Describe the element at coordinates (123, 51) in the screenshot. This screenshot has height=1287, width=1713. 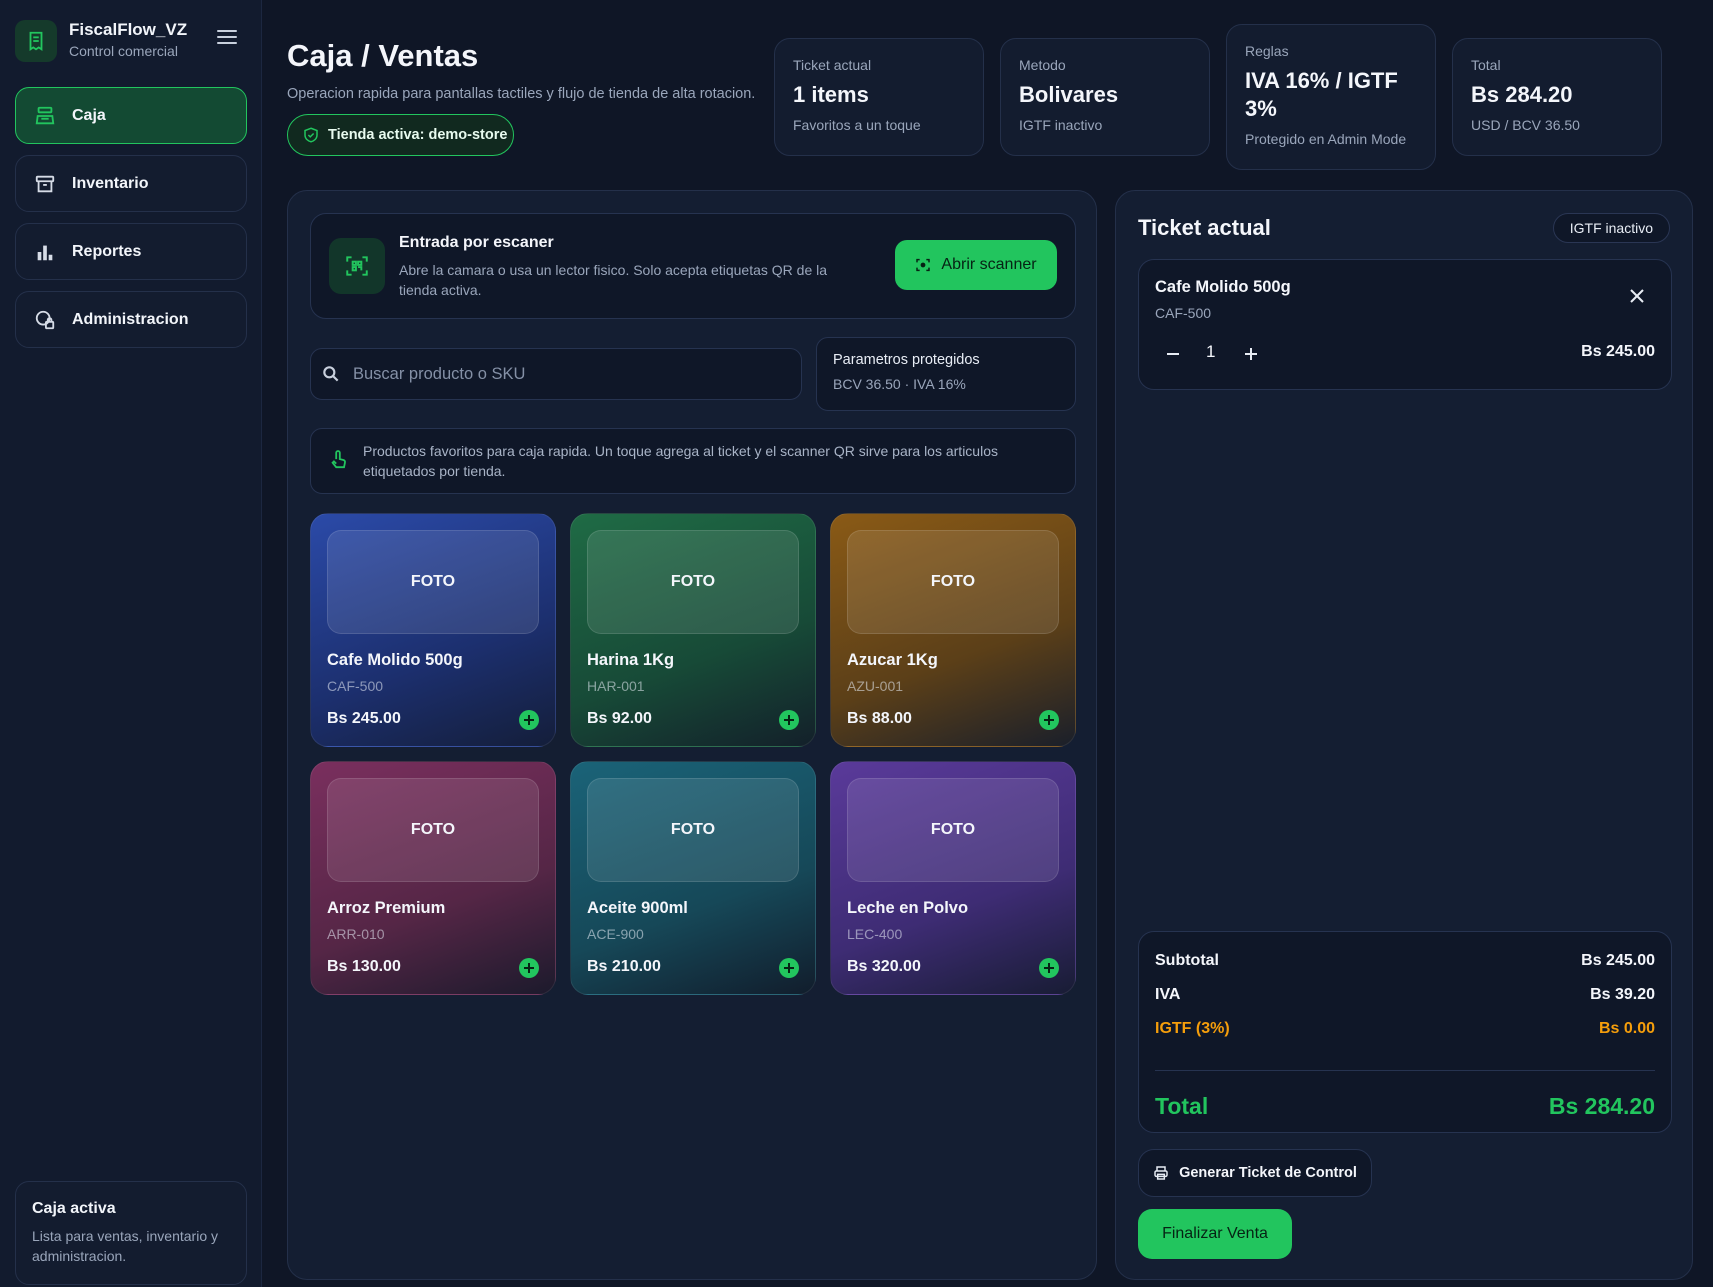
I see `brand-subtitle: Control comercial` at that location.